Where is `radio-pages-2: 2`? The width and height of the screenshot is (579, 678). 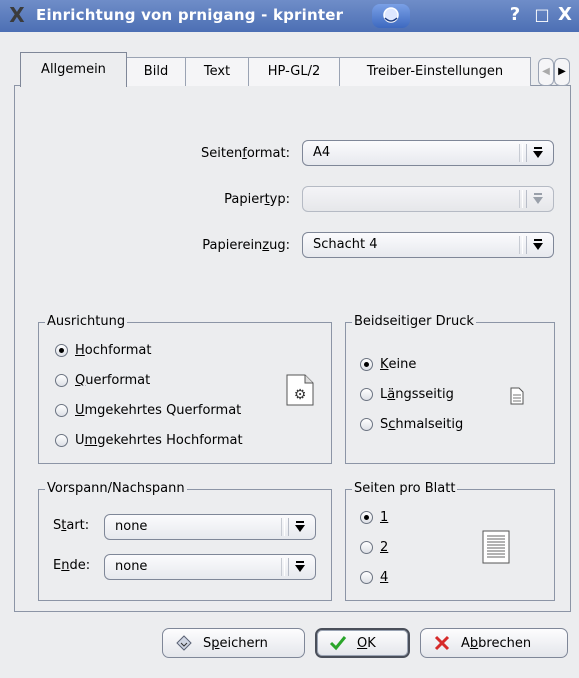
radio-pages-2: 2 is located at coordinates (374, 547).